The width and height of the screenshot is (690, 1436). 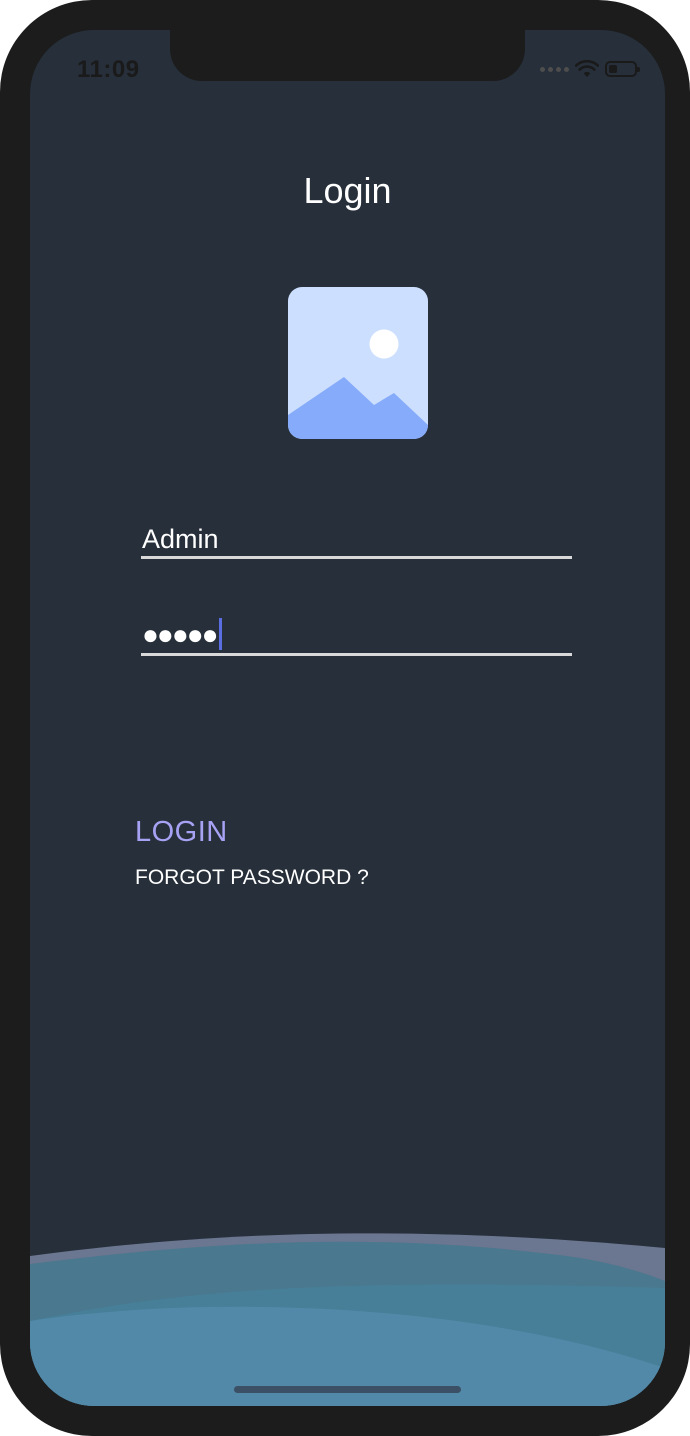 I want to click on signal-icon, so click(x=554, y=69).